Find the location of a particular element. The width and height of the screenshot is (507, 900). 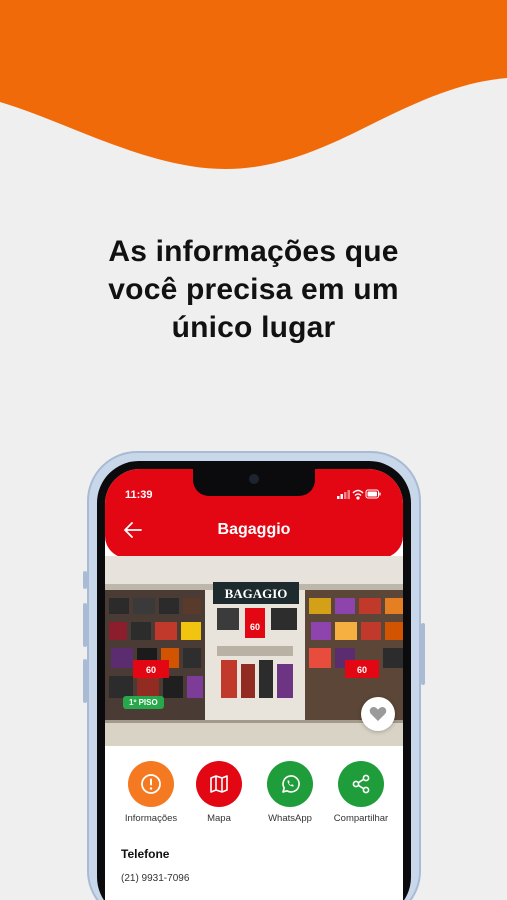

phone-notch is located at coordinates (254, 482).